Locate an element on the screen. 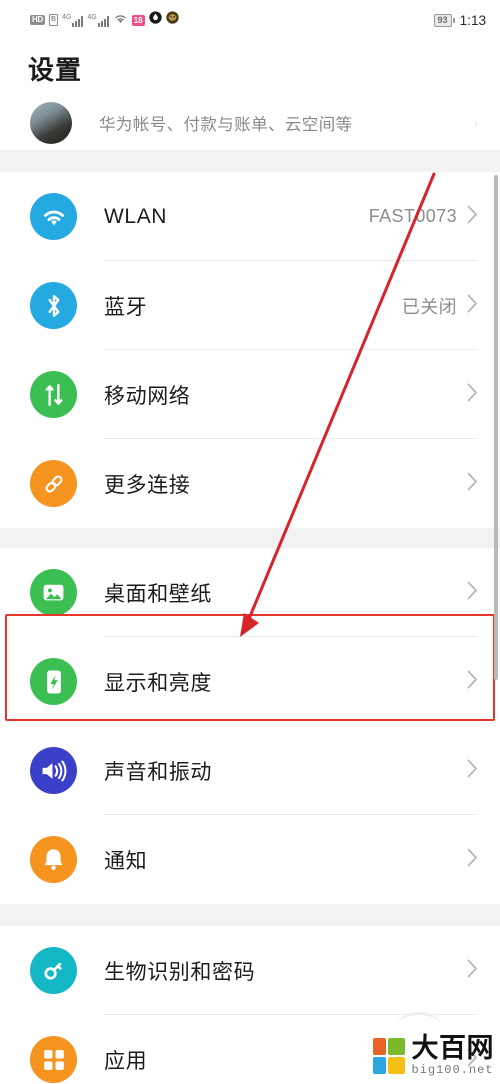  settings-row-wallpaper: 桌面和壁纸 is located at coordinates (250, 592).